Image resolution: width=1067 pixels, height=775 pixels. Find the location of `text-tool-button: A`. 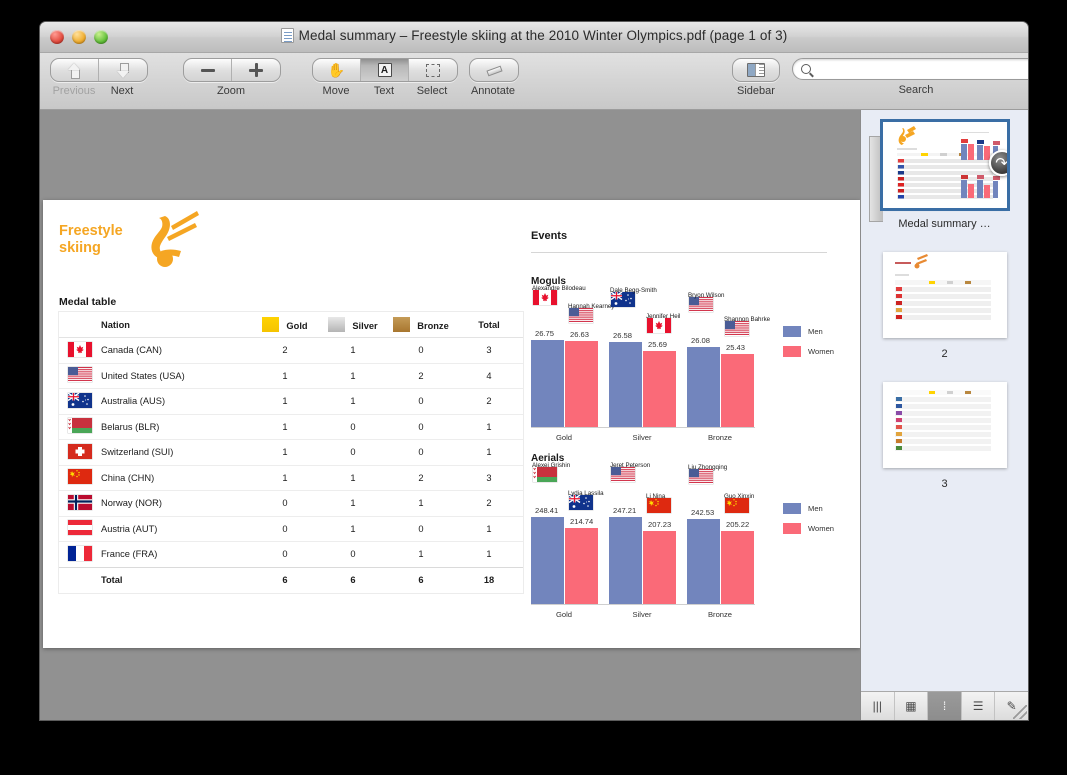

text-tool-button: A is located at coordinates (385, 70).